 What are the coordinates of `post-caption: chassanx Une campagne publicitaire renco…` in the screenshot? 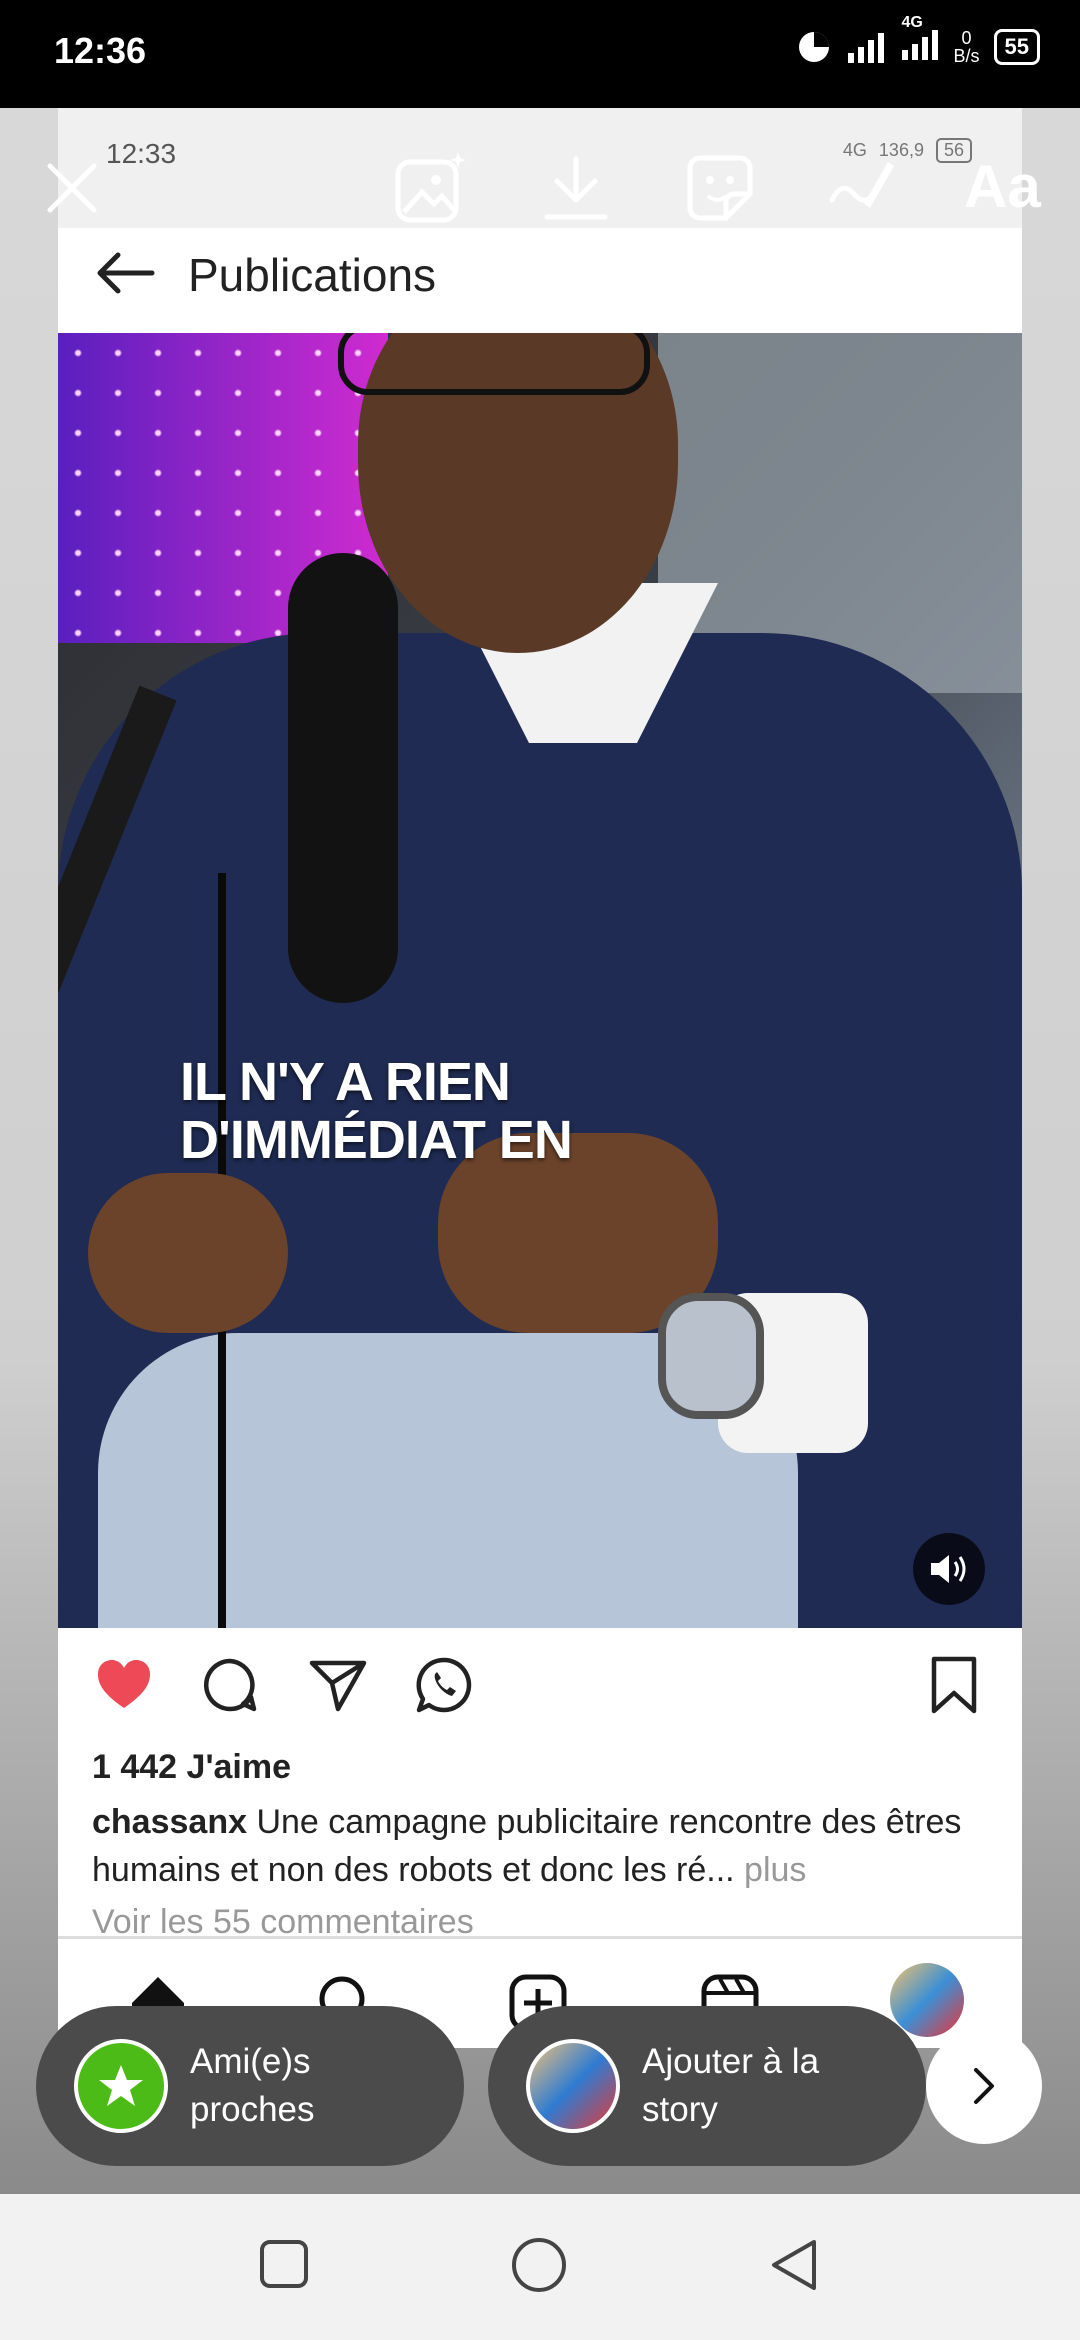 It's located at (542, 1846).